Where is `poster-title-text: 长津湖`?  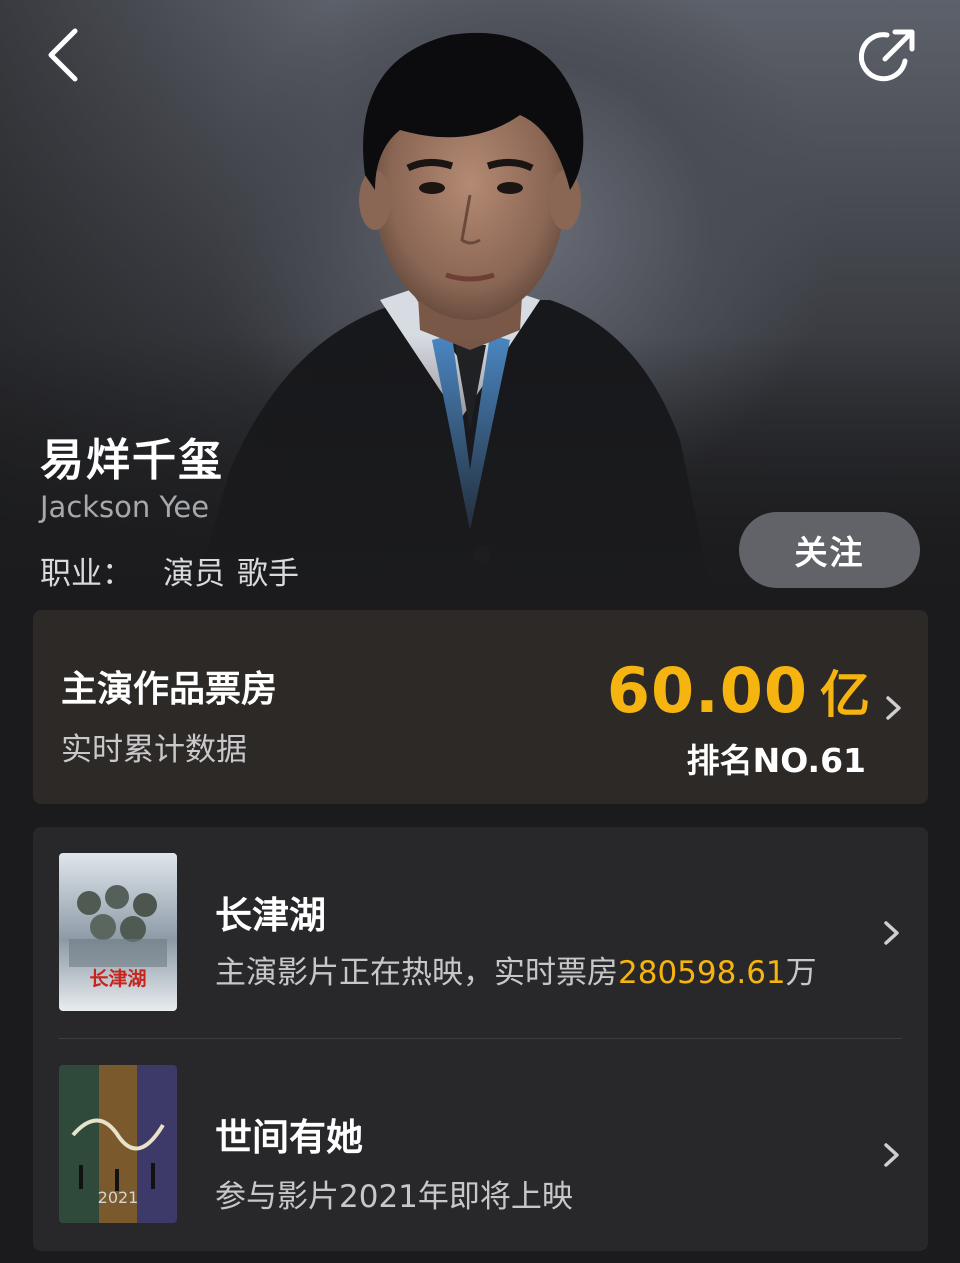 poster-title-text: 长津湖 is located at coordinates (117, 978).